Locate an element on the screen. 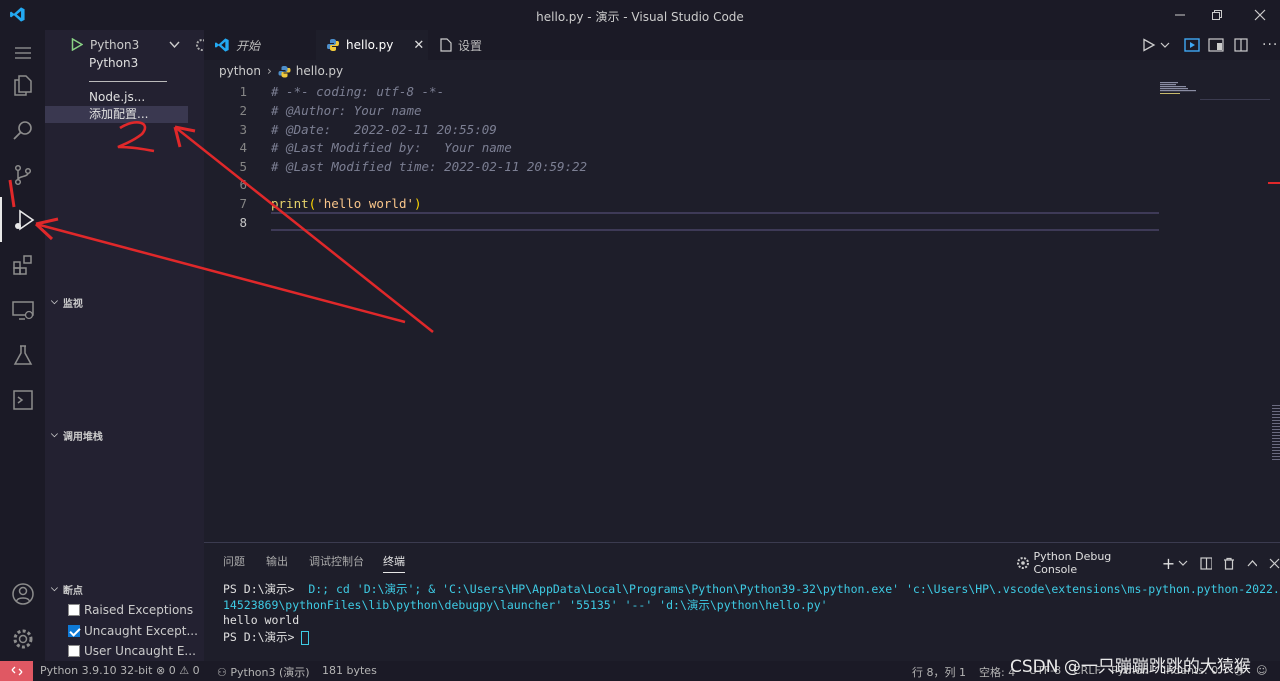 This screenshot has width=1280, height=681. tab-welcome: 开始 is located at coordinates (259, 45).